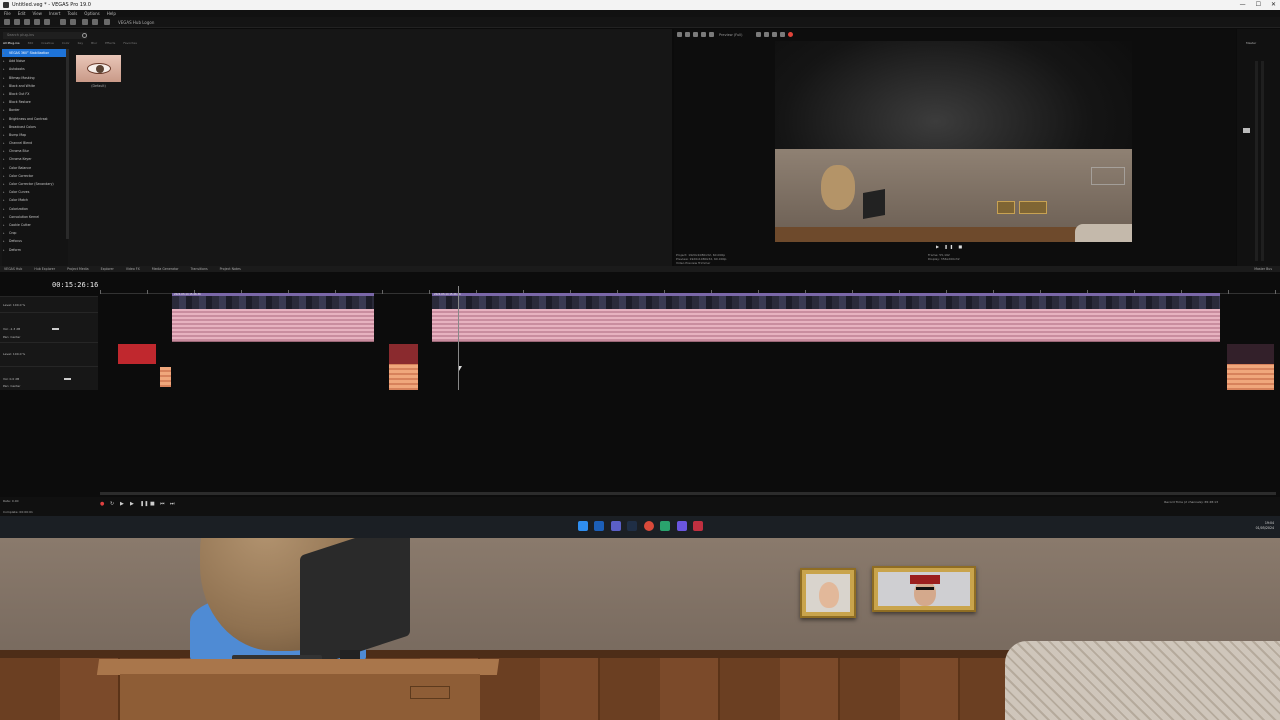 This screenshot has height=720, width=1280. What do you see at coordinates (136, 22) in the screenshot?
I see `hub-logon-button: VEGAS Hub Logon` at bounding box center [136, 22].